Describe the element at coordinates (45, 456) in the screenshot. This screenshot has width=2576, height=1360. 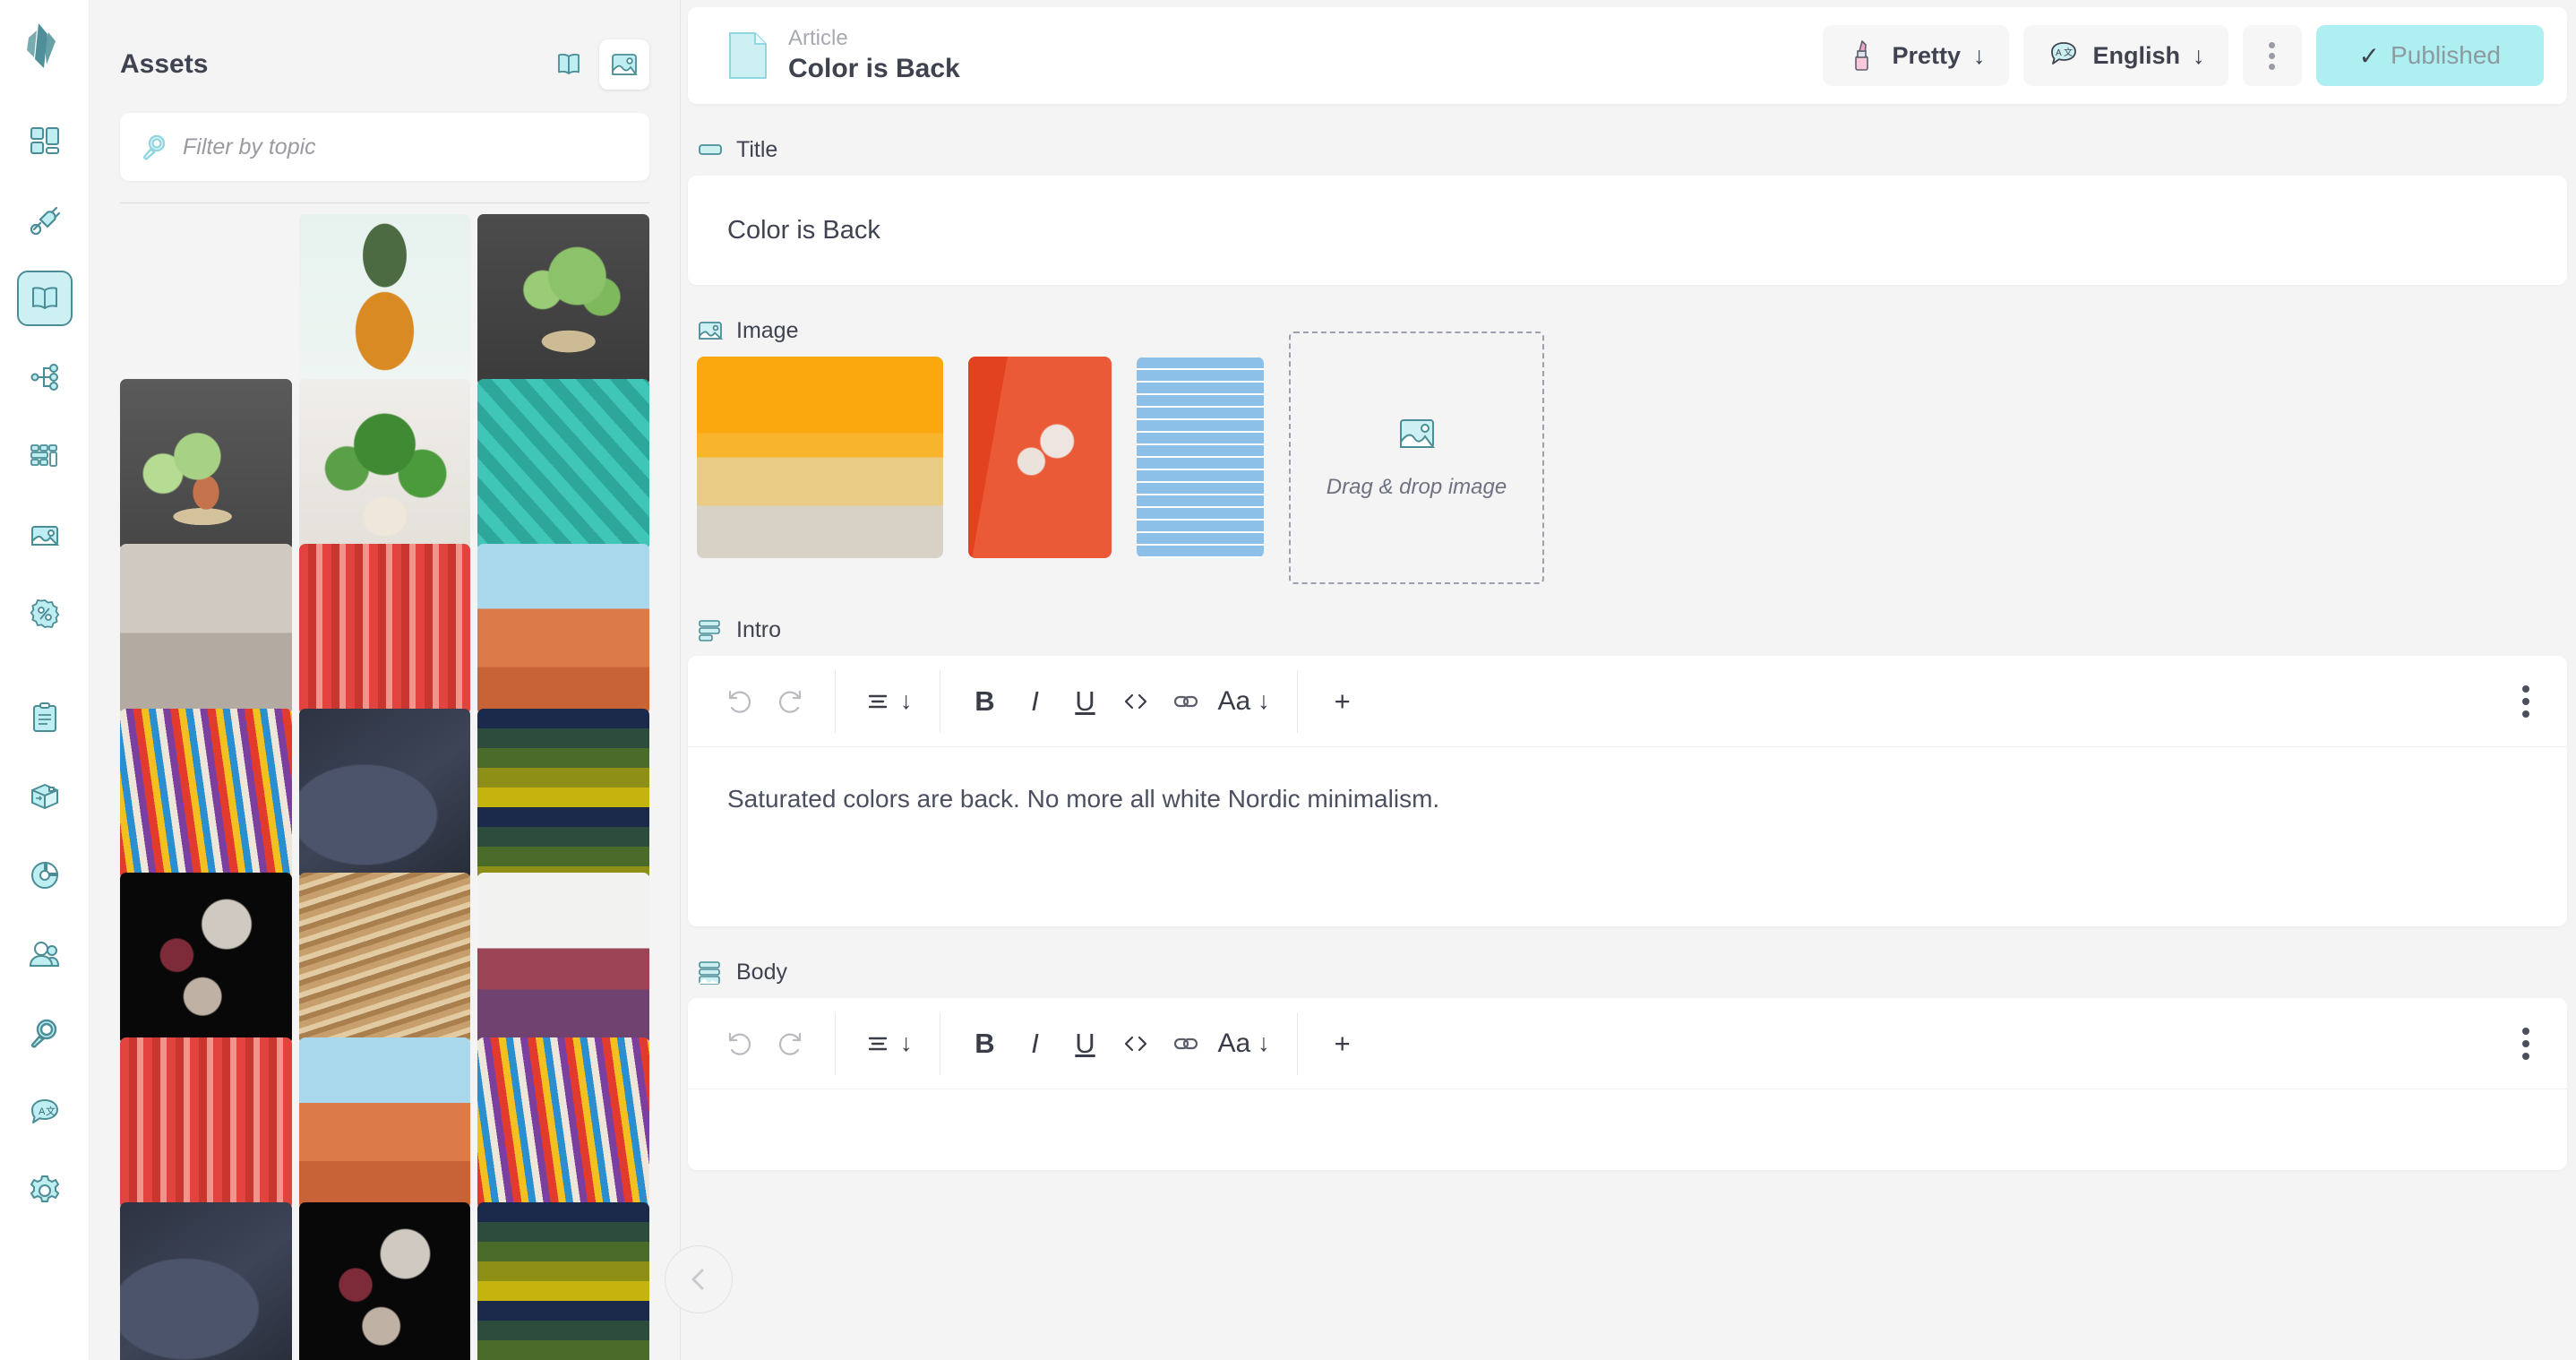
I see `sidebar-item-layouts` at that location.